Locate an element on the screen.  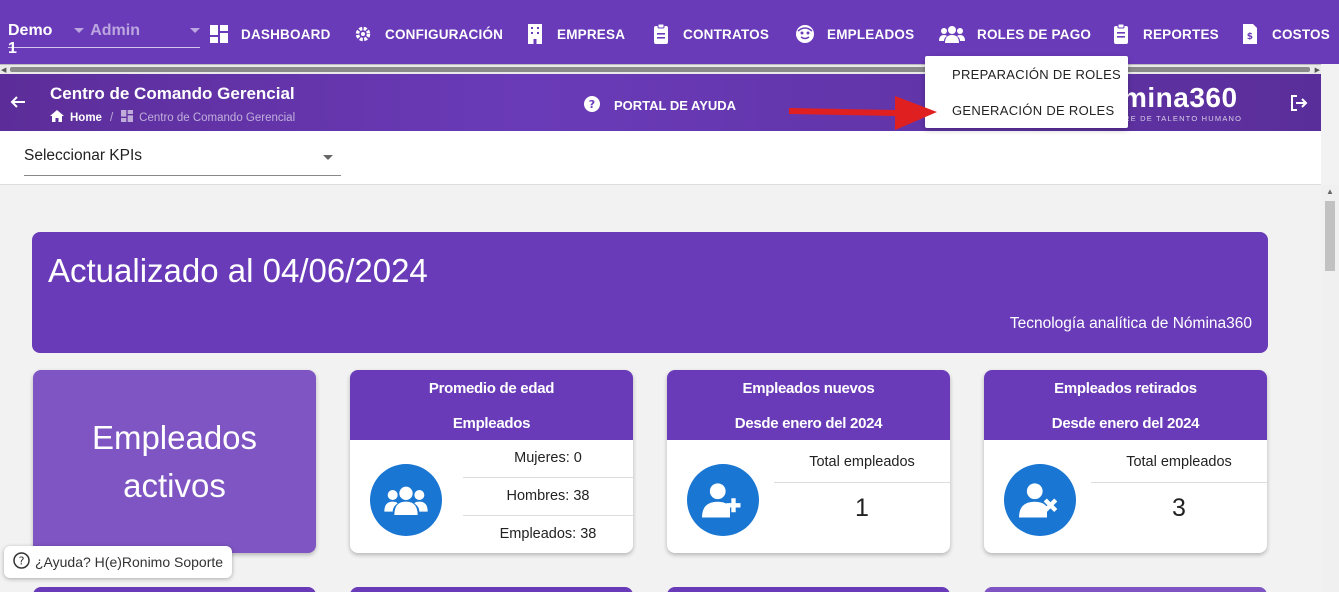
face-icon is located at coordinates (805, 34).